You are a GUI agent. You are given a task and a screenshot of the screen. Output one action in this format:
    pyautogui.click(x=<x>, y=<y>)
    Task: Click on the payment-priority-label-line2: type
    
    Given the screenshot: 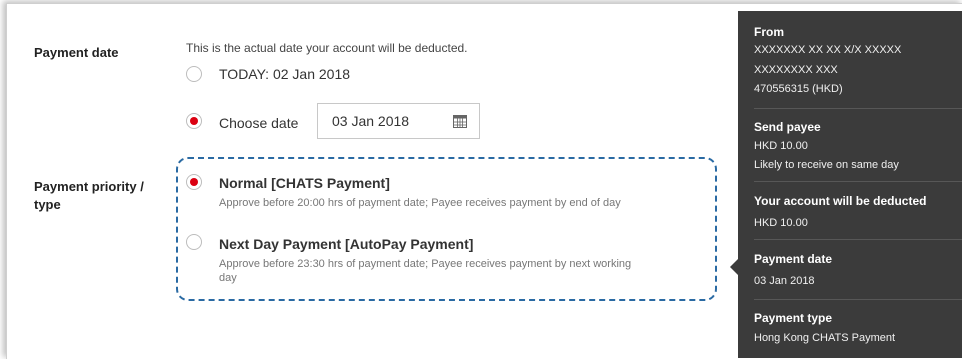 What is the action you would take?
    pyautogui.click(x=47, y=204)
    